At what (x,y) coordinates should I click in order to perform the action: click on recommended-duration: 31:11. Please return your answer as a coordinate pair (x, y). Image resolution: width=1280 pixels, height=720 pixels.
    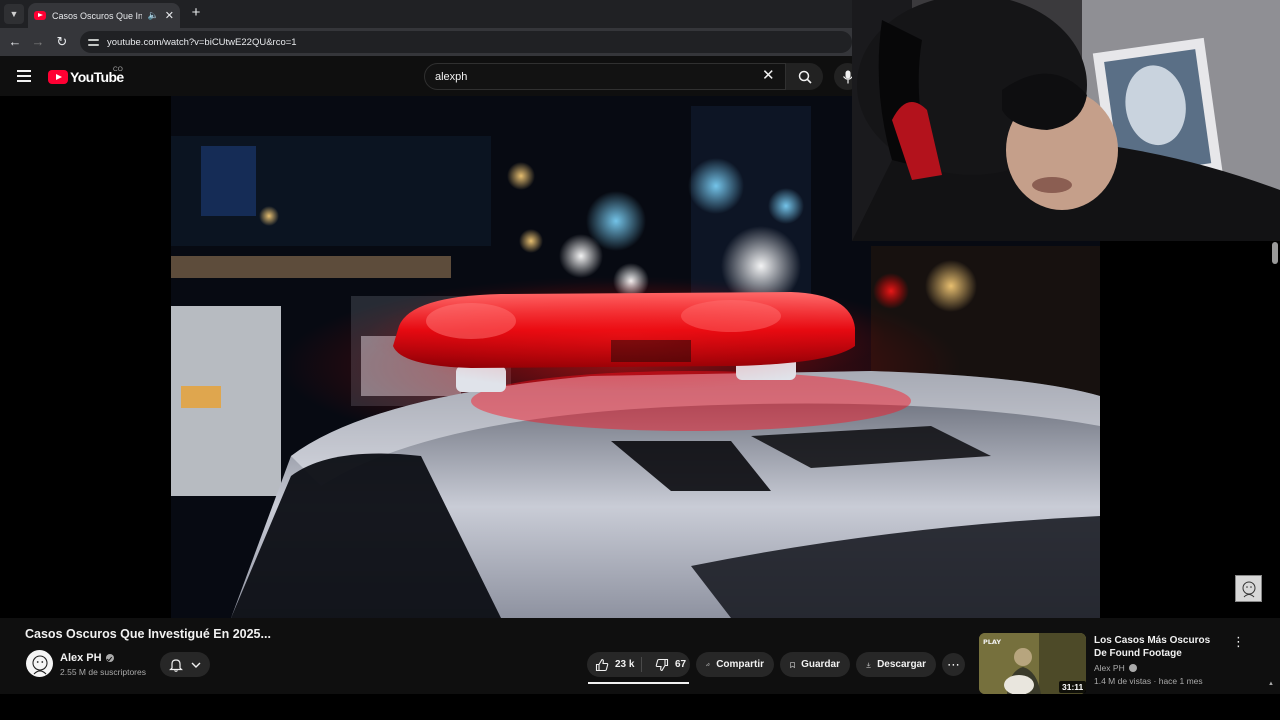
    Looking at the image, I should click on (1073, 687).